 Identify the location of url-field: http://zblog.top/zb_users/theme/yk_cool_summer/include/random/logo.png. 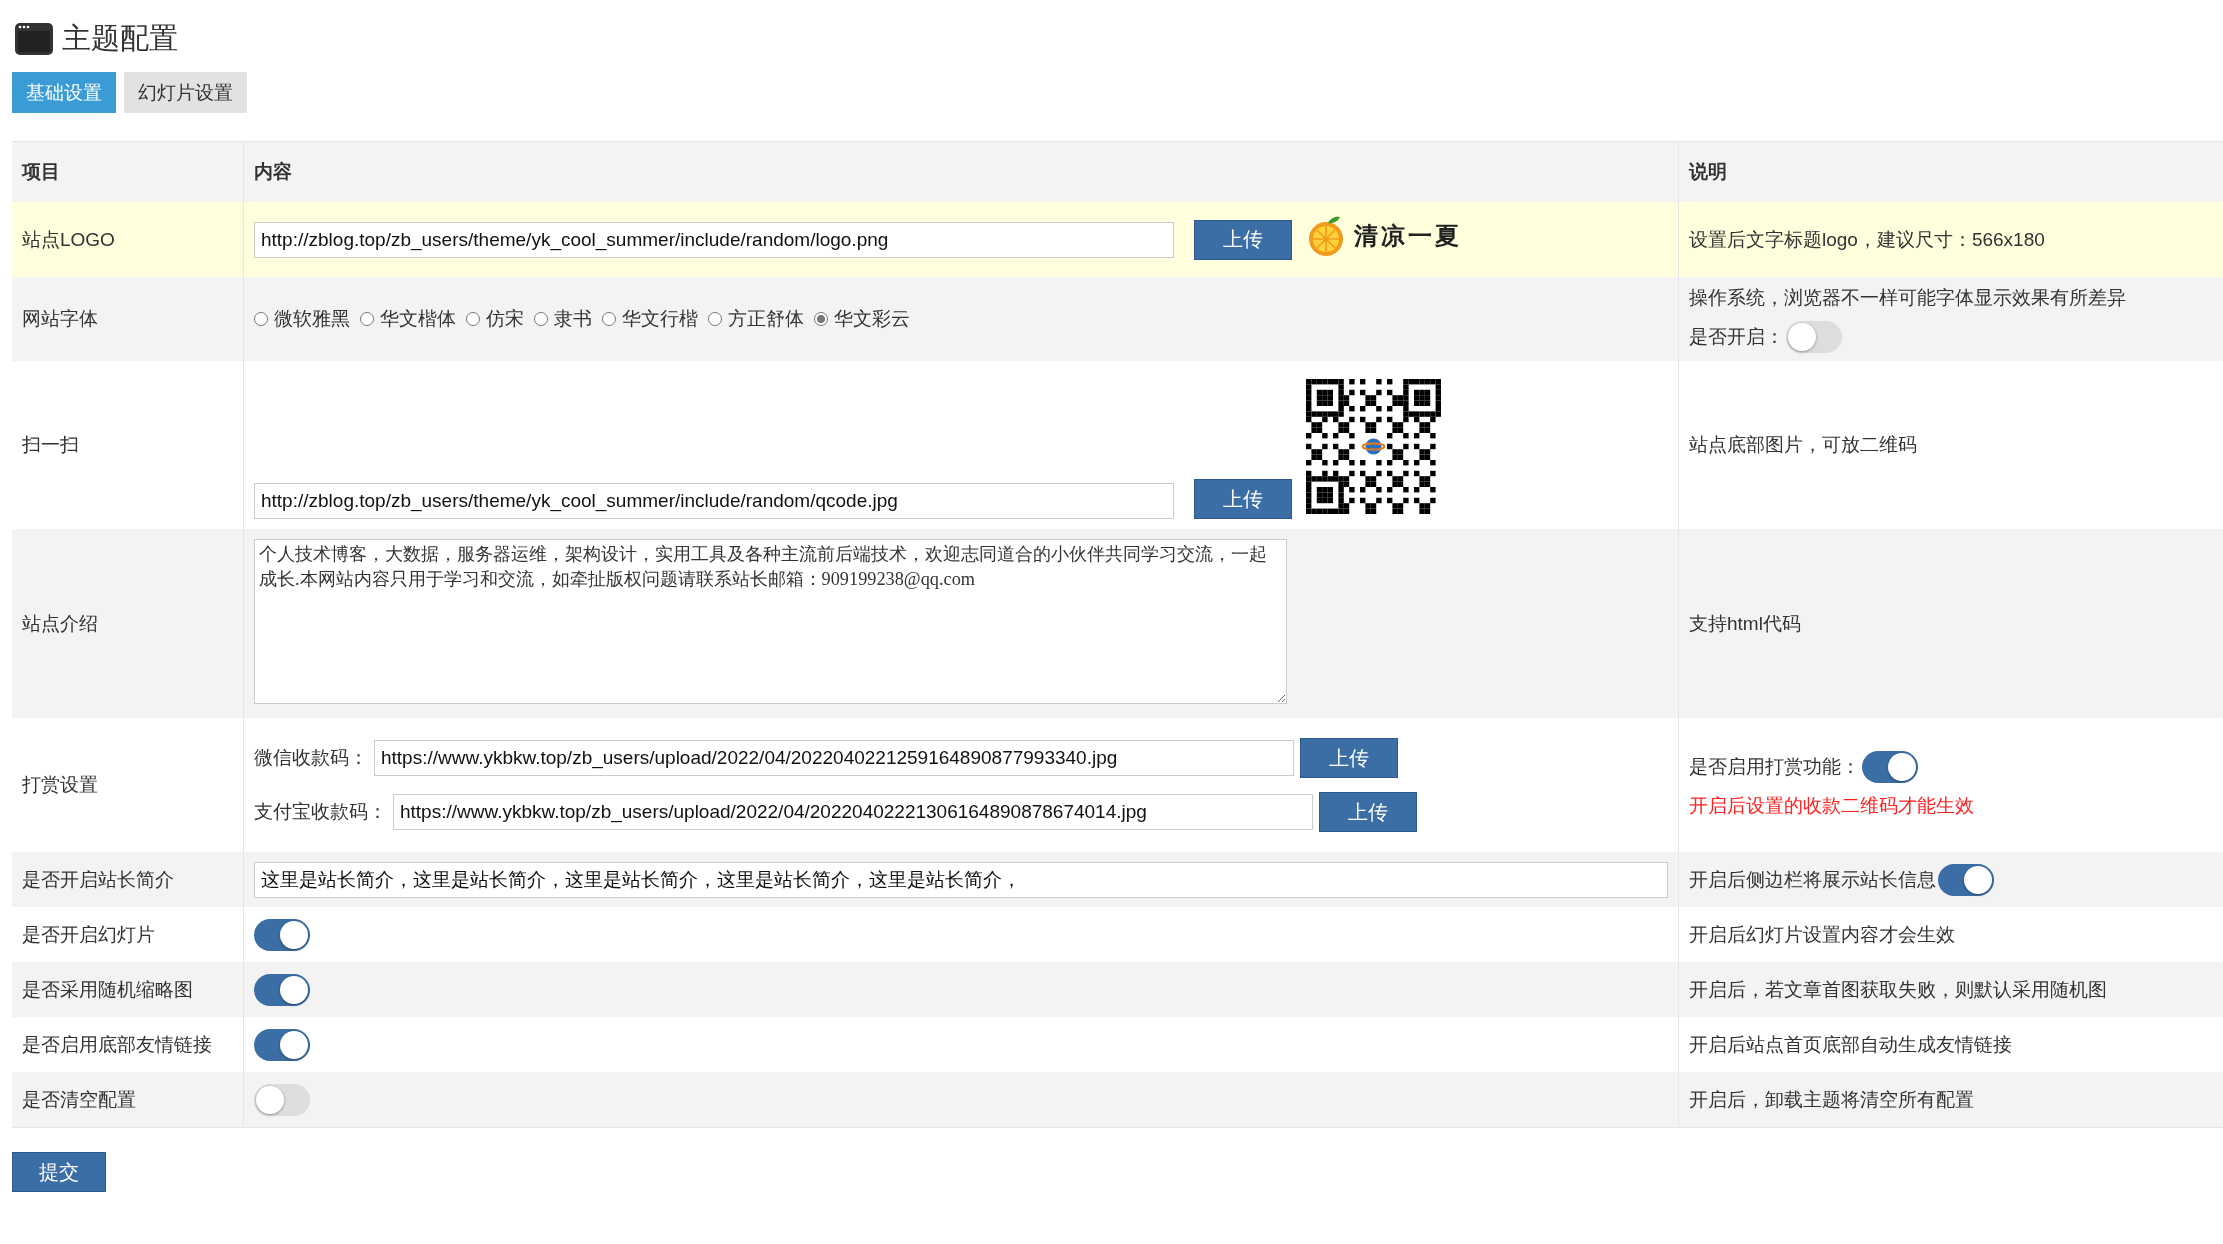
(714, 239).